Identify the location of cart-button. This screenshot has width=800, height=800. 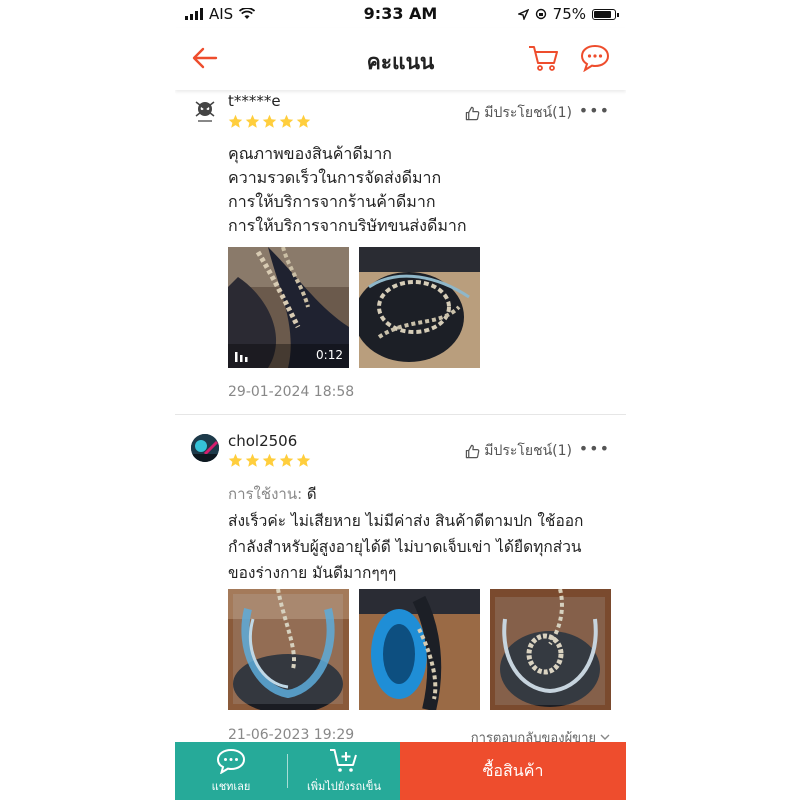
(543, 58).